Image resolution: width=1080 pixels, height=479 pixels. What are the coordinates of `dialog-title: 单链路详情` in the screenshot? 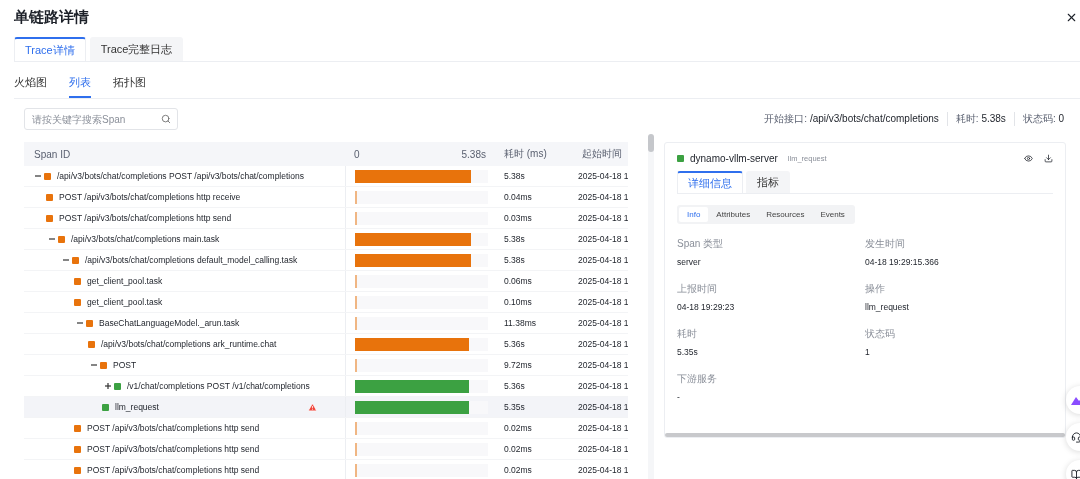 It's located at (51, 17).